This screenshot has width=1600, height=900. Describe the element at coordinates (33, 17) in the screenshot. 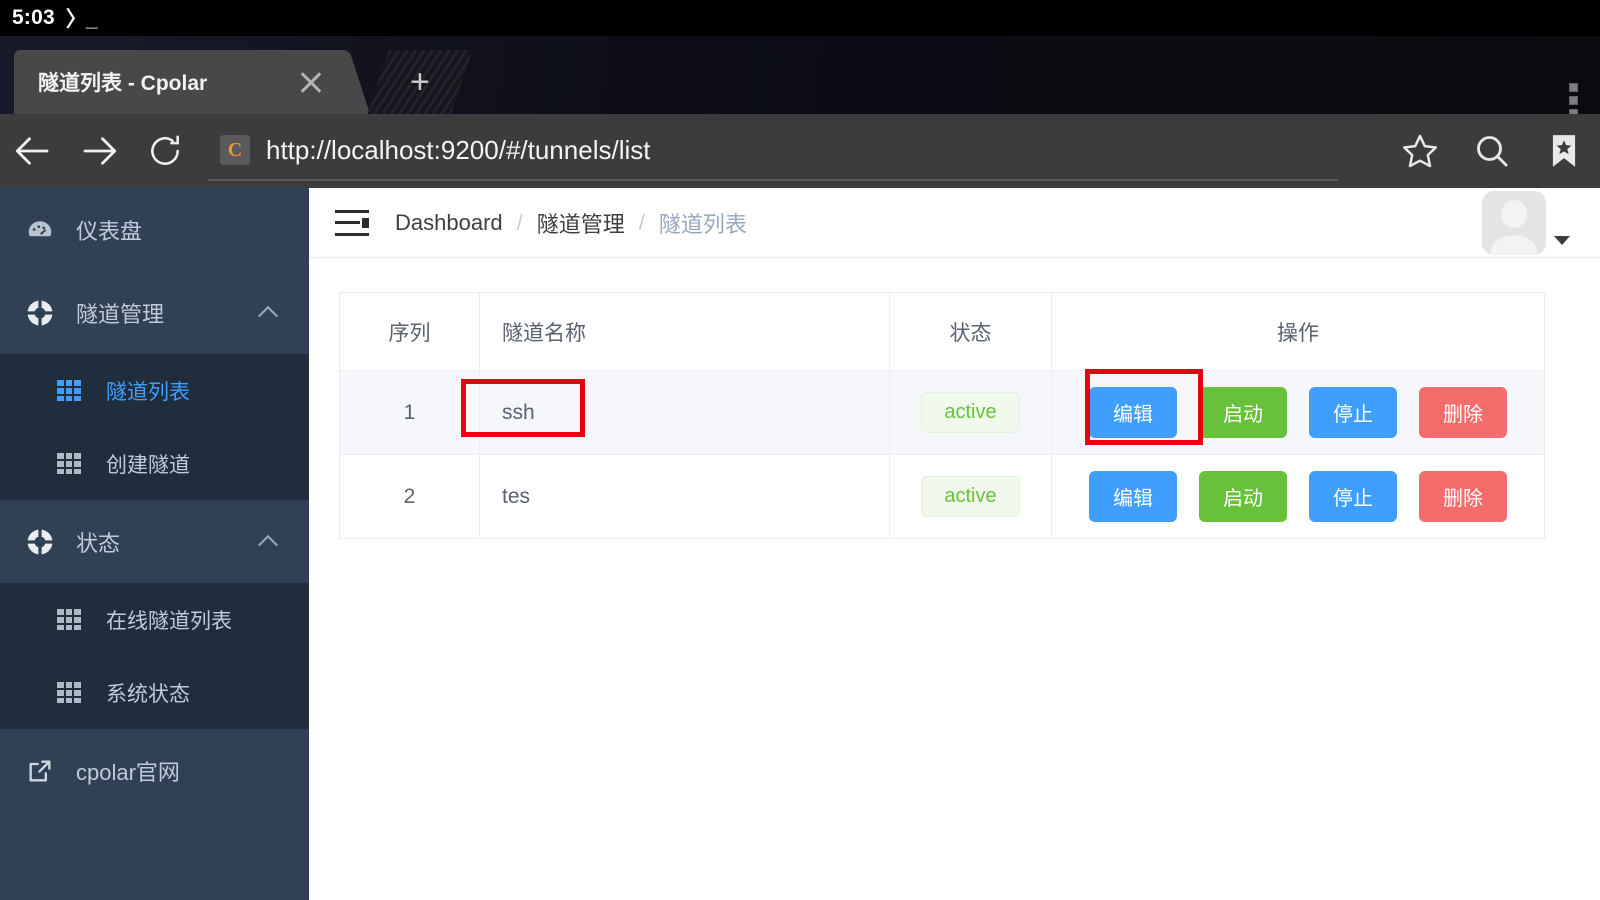

I see `status-bar-clock: 5:03` at that location.